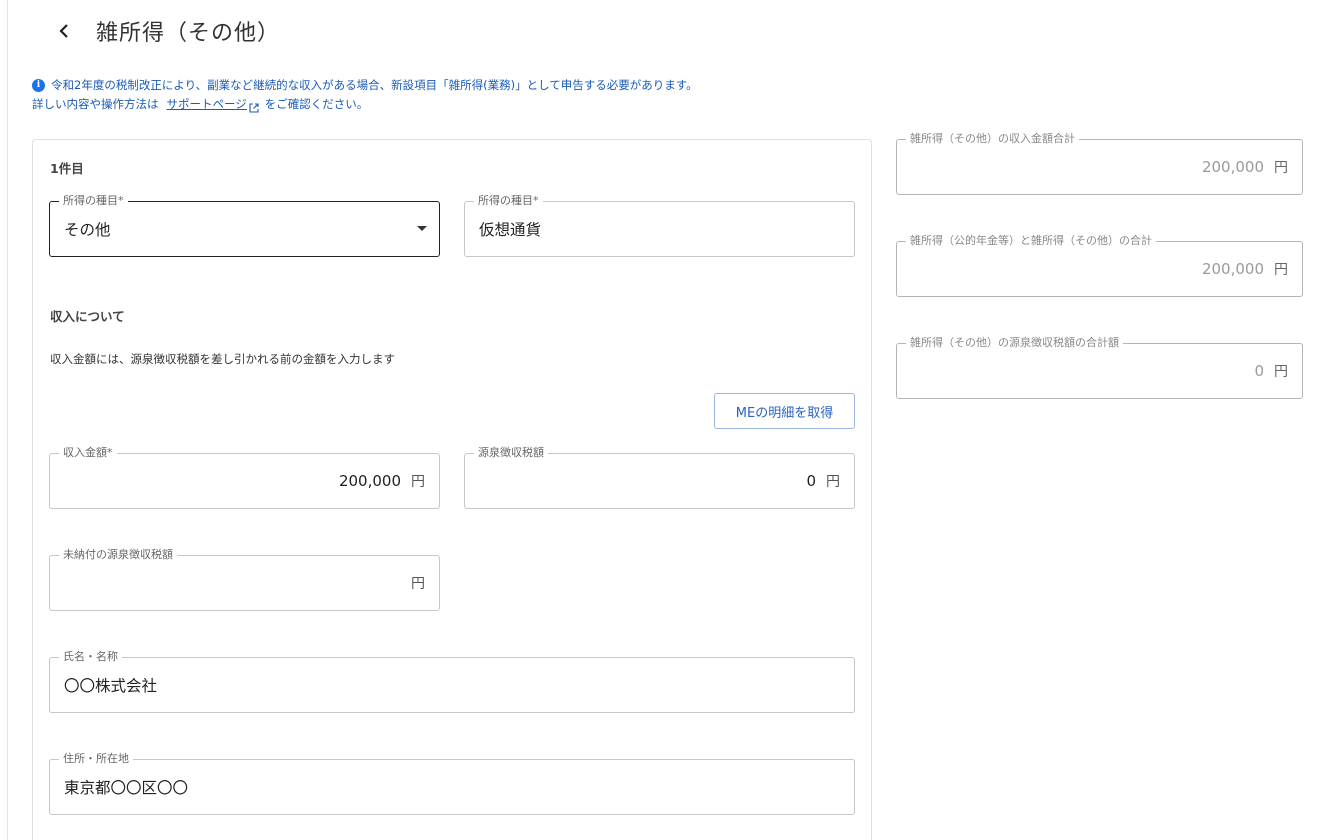 The height and width of the screenshot is (840, 1336). What do you see at coordinates (7, 420) in the screenshot?
I see `left-divider` at bounding box center [7, 420].